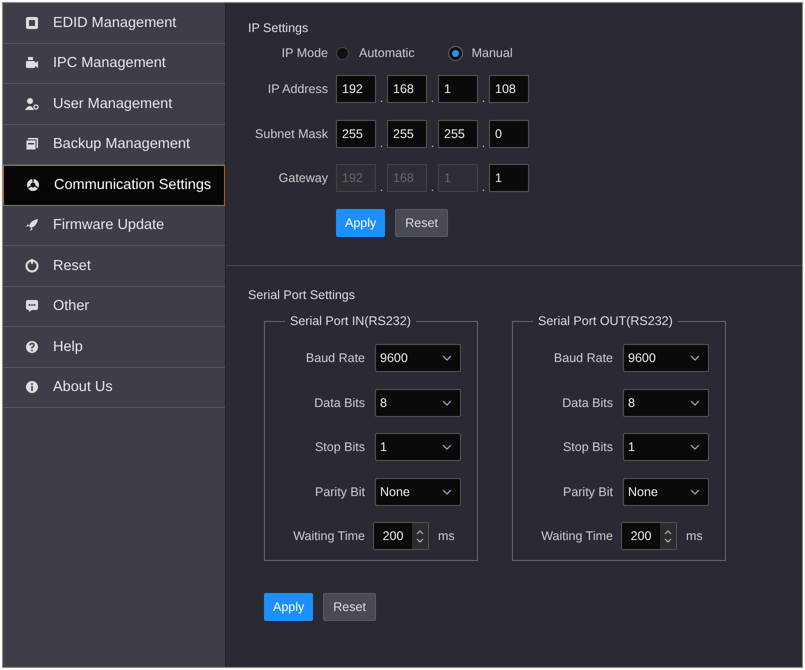  What do you see at coordinates (32, 225) in the screenshot?
I see `rocket-icon` at bounding box center [32, 225].